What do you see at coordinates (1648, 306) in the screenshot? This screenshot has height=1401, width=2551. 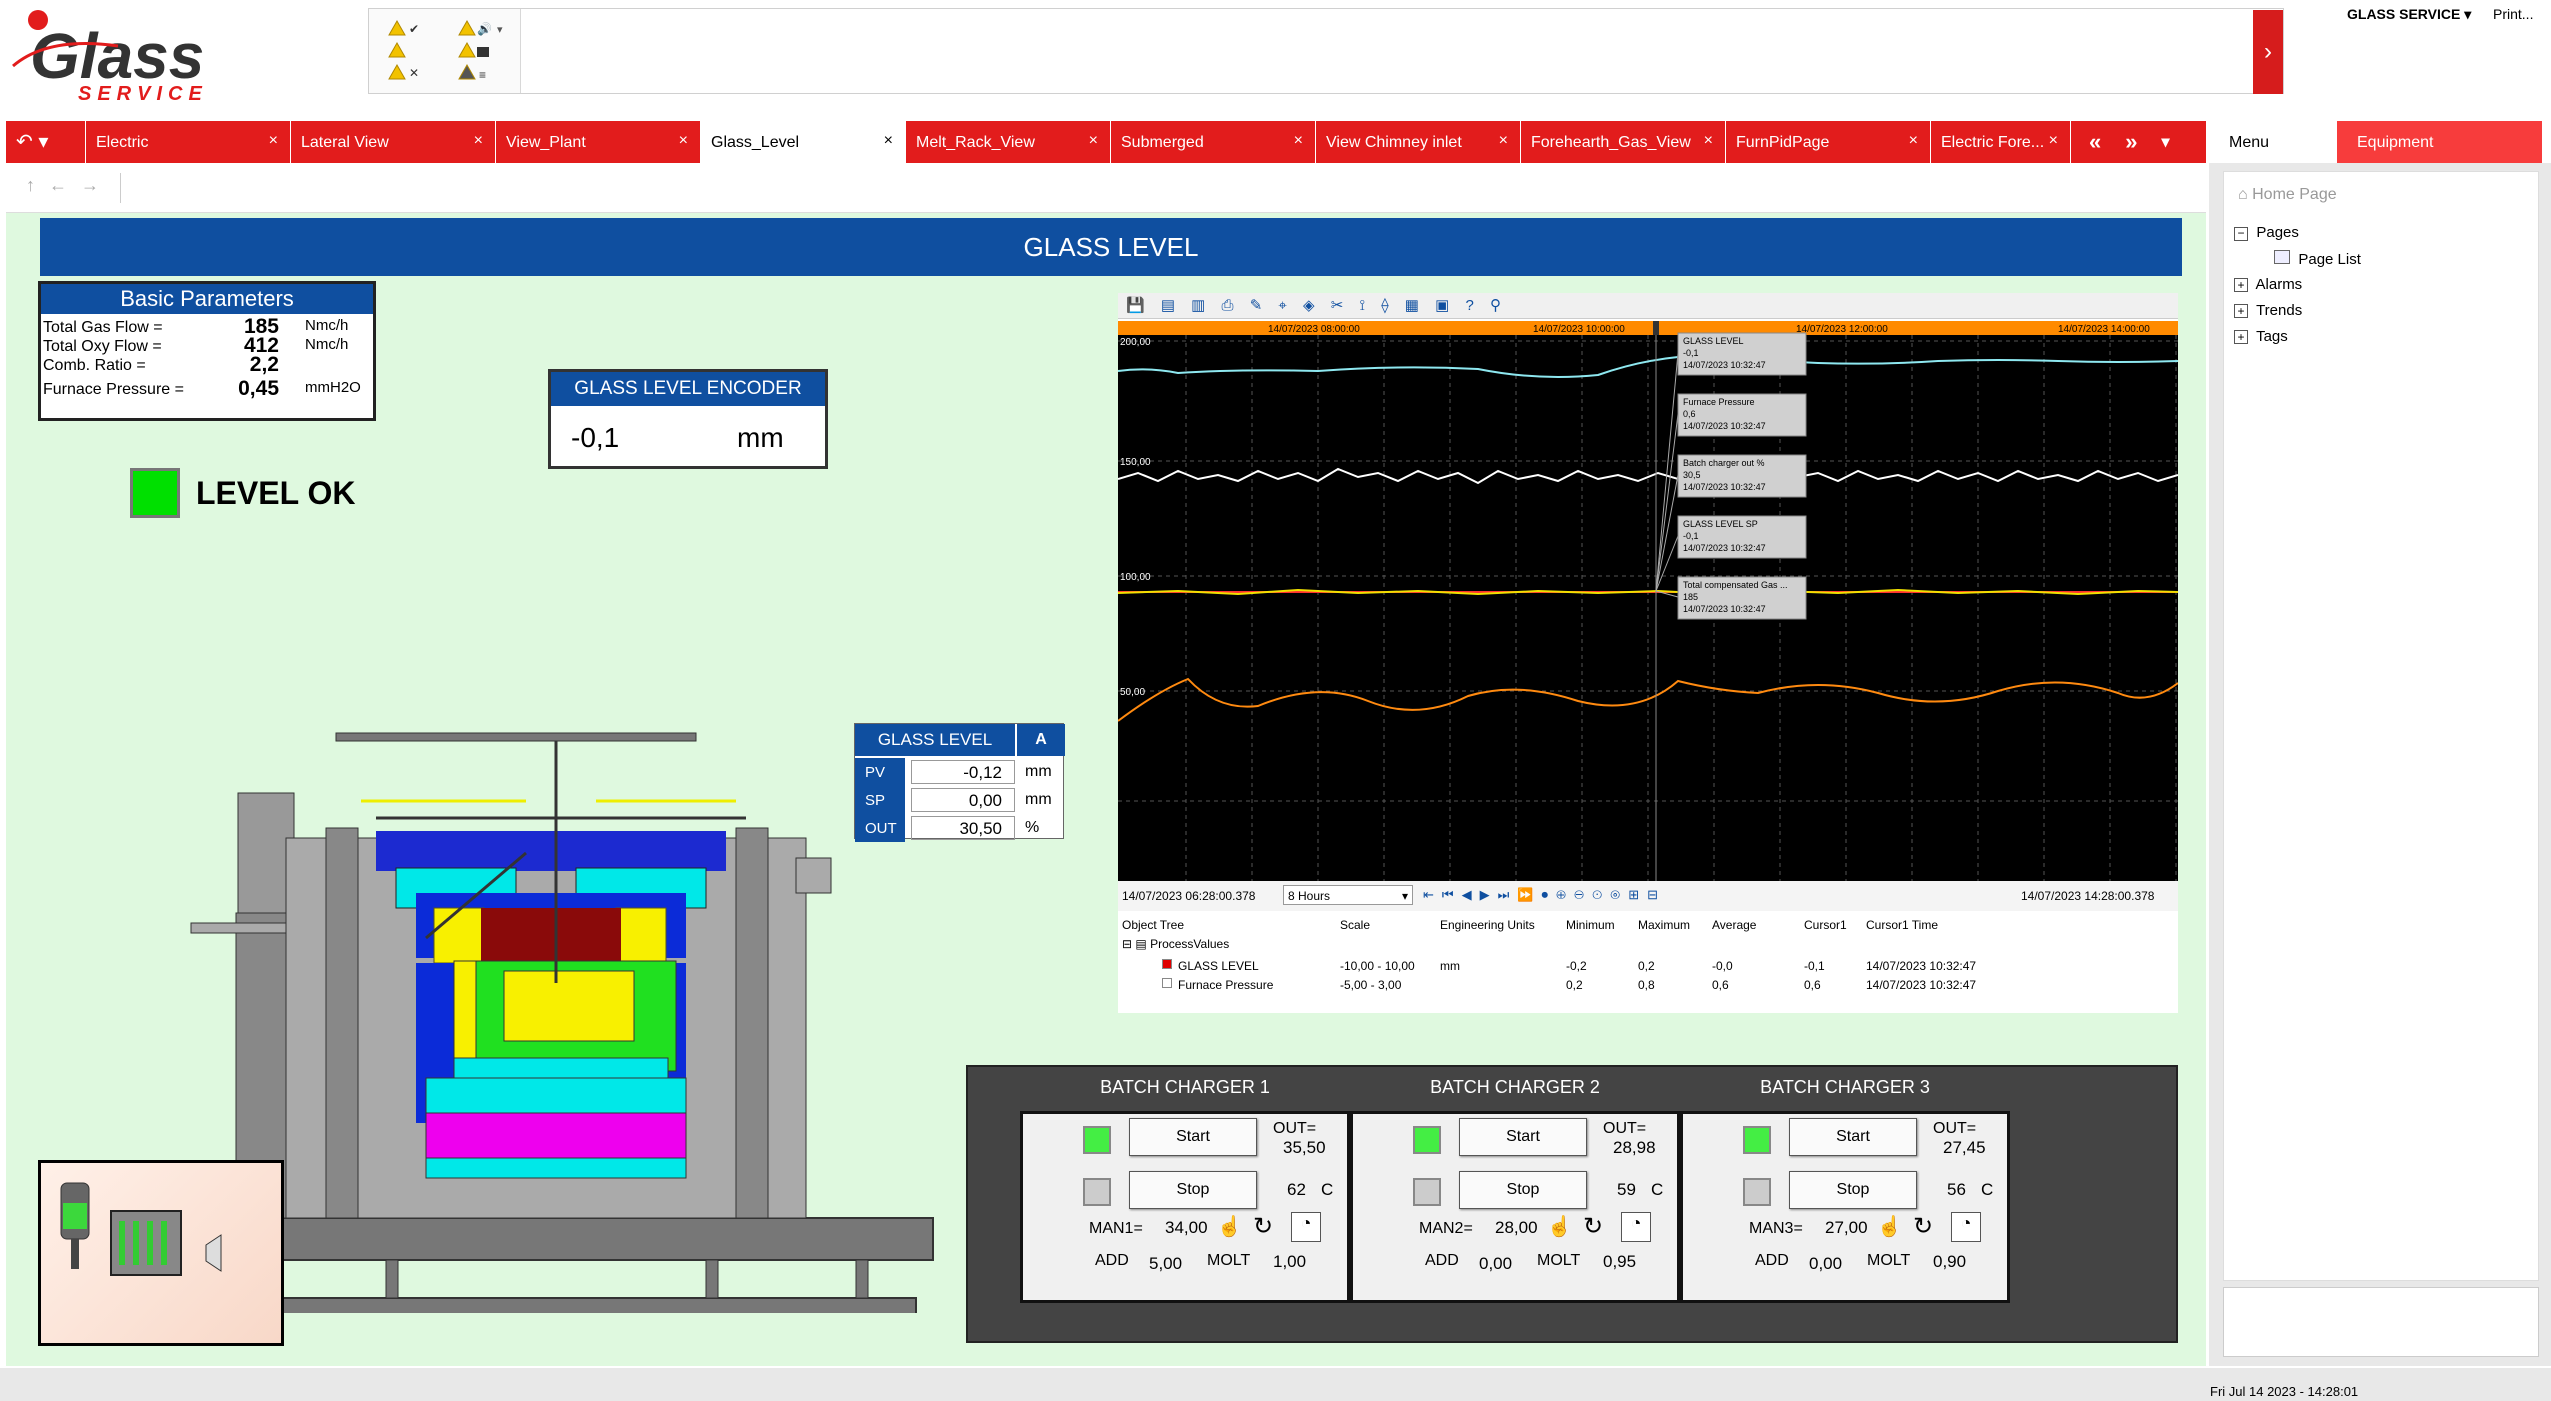 I see `trend-toolbar: 💾 ▤ ▥ ⎙ ✎ ⌖ ◈ ✂ ⟟ ⟠ ▦ ▣ ? ⚲` at bounding box center [1648, 306].